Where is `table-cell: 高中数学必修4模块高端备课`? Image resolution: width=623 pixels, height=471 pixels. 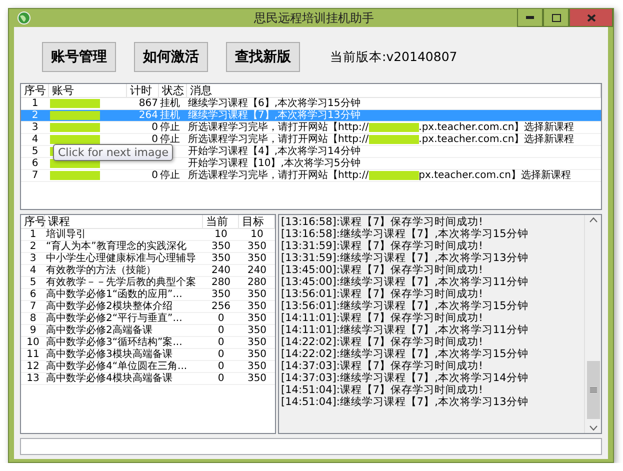
table-cell: 高中数学必修4模块高端备课 is located at coordinates (124, 379).